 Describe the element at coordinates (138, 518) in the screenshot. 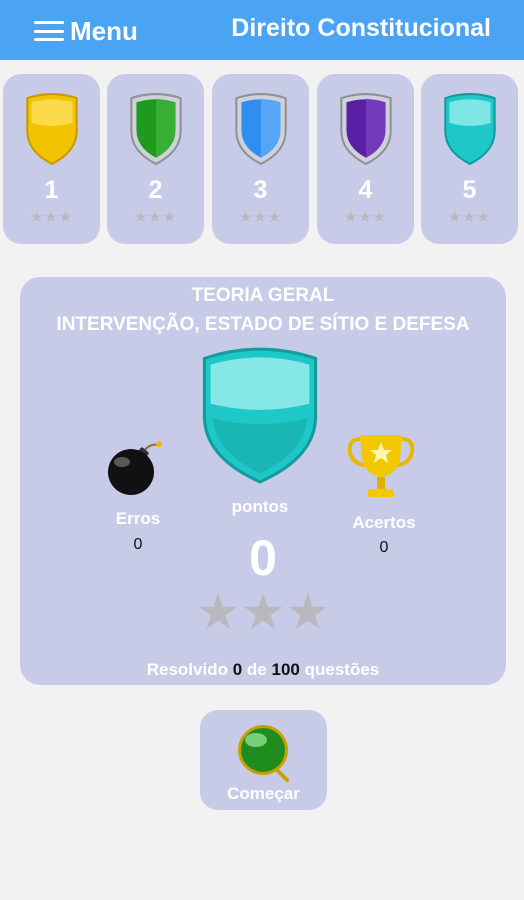

I see `errors-label: Erros` at that location.